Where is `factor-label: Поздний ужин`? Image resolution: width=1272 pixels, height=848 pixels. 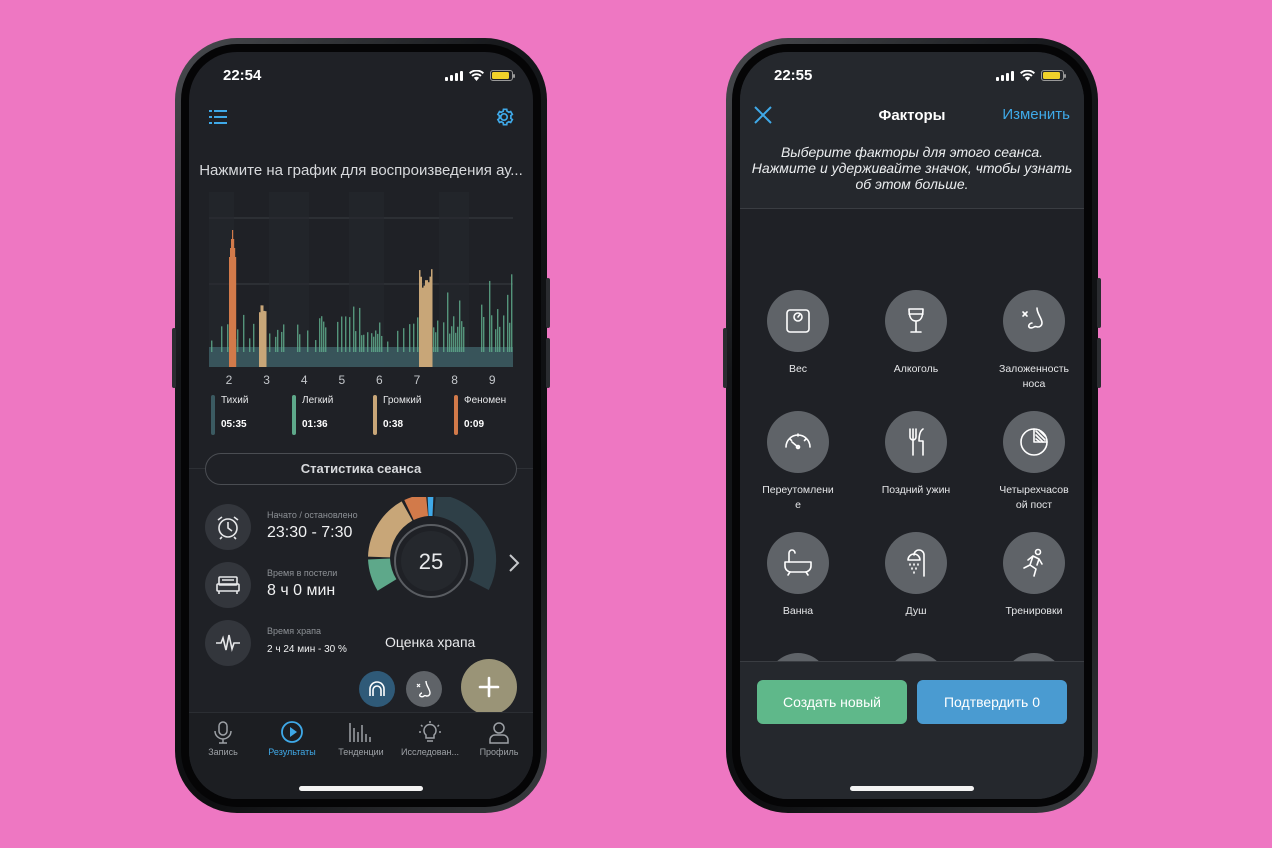 factor-label: Поздний ужин is located at coordinates (916, 490).